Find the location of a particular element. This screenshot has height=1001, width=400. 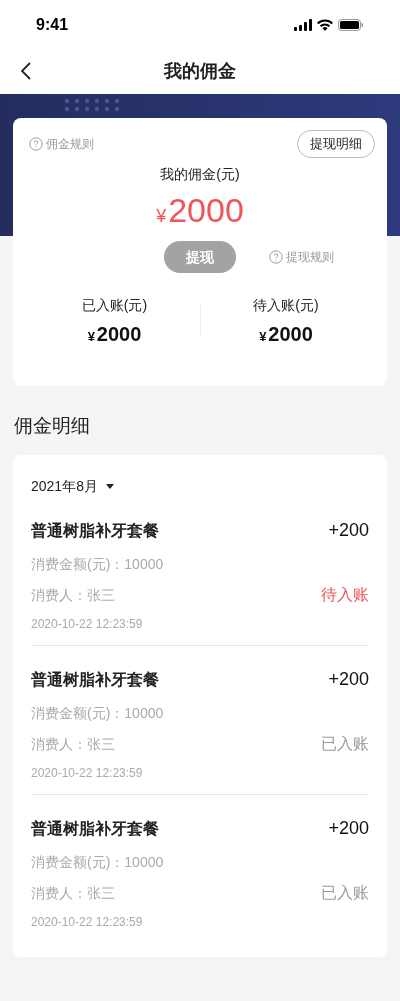

commission-rules-link: 佣金规则 is located at coordinates (61, 144).